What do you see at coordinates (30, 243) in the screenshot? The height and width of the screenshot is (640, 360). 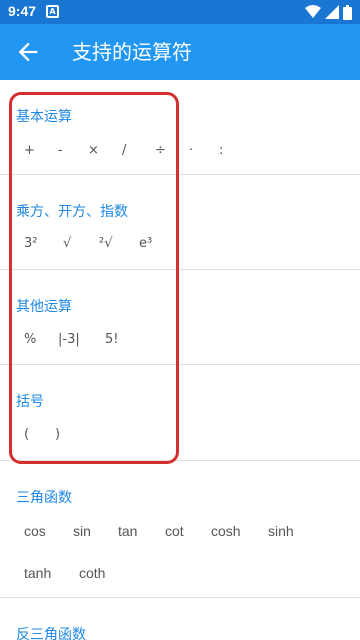 I see `operator-item: 3²` at bounding box center [30, 243].